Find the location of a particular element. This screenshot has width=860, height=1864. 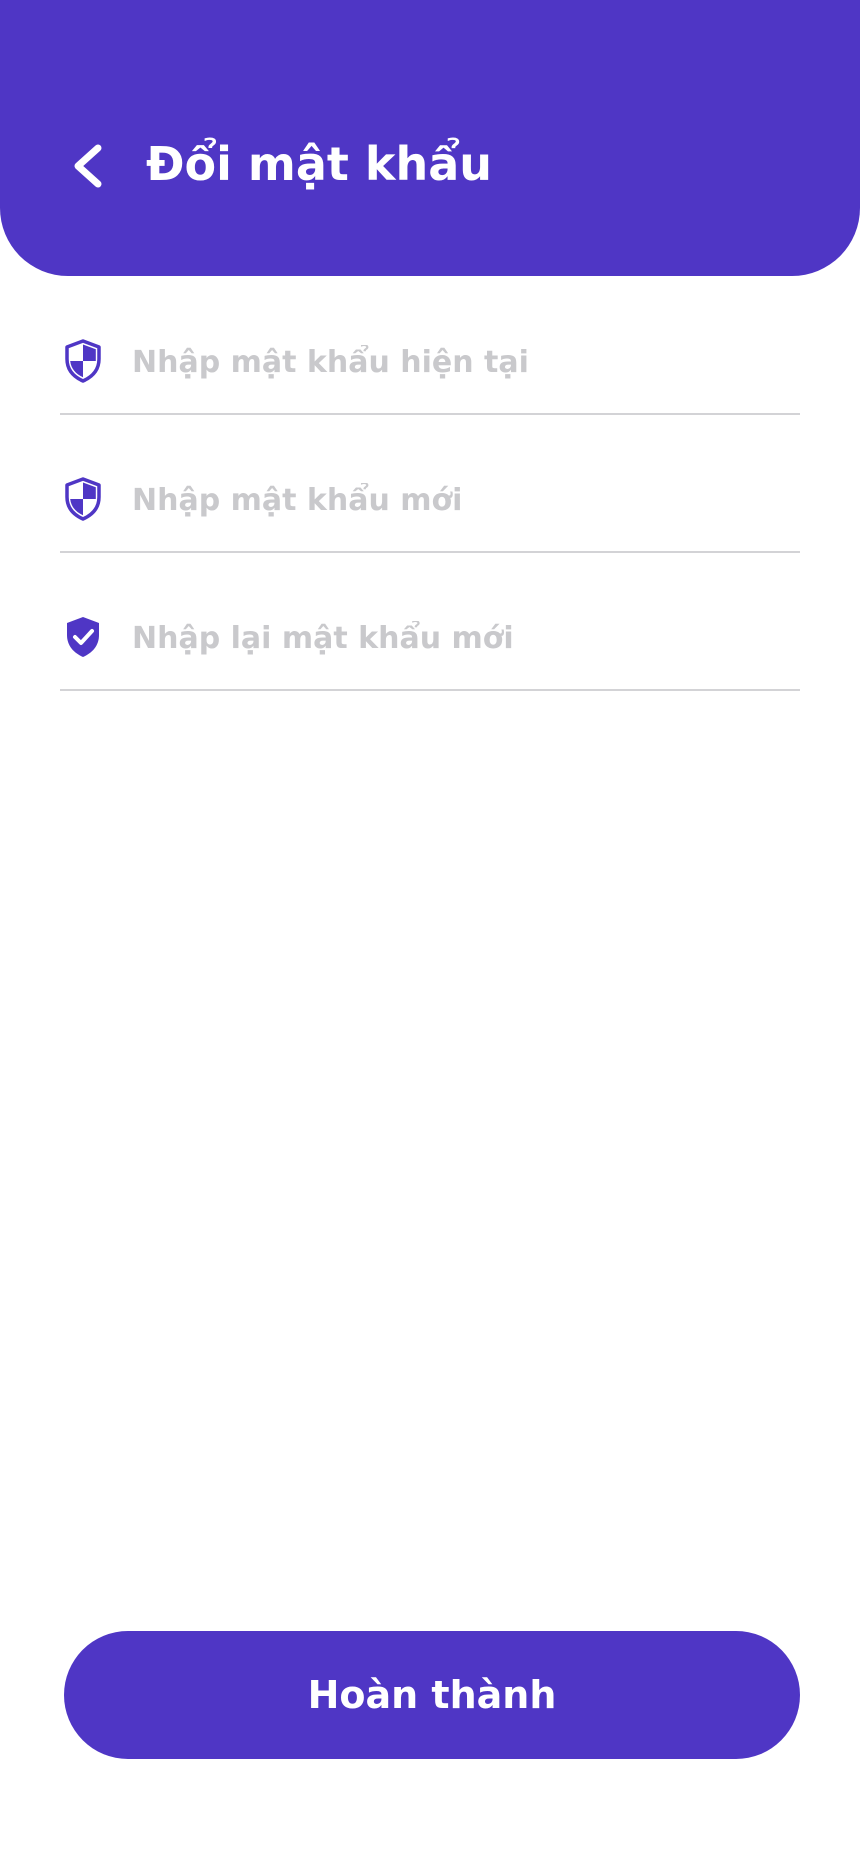

confirm-password-field is located at coordinates (430, 649).